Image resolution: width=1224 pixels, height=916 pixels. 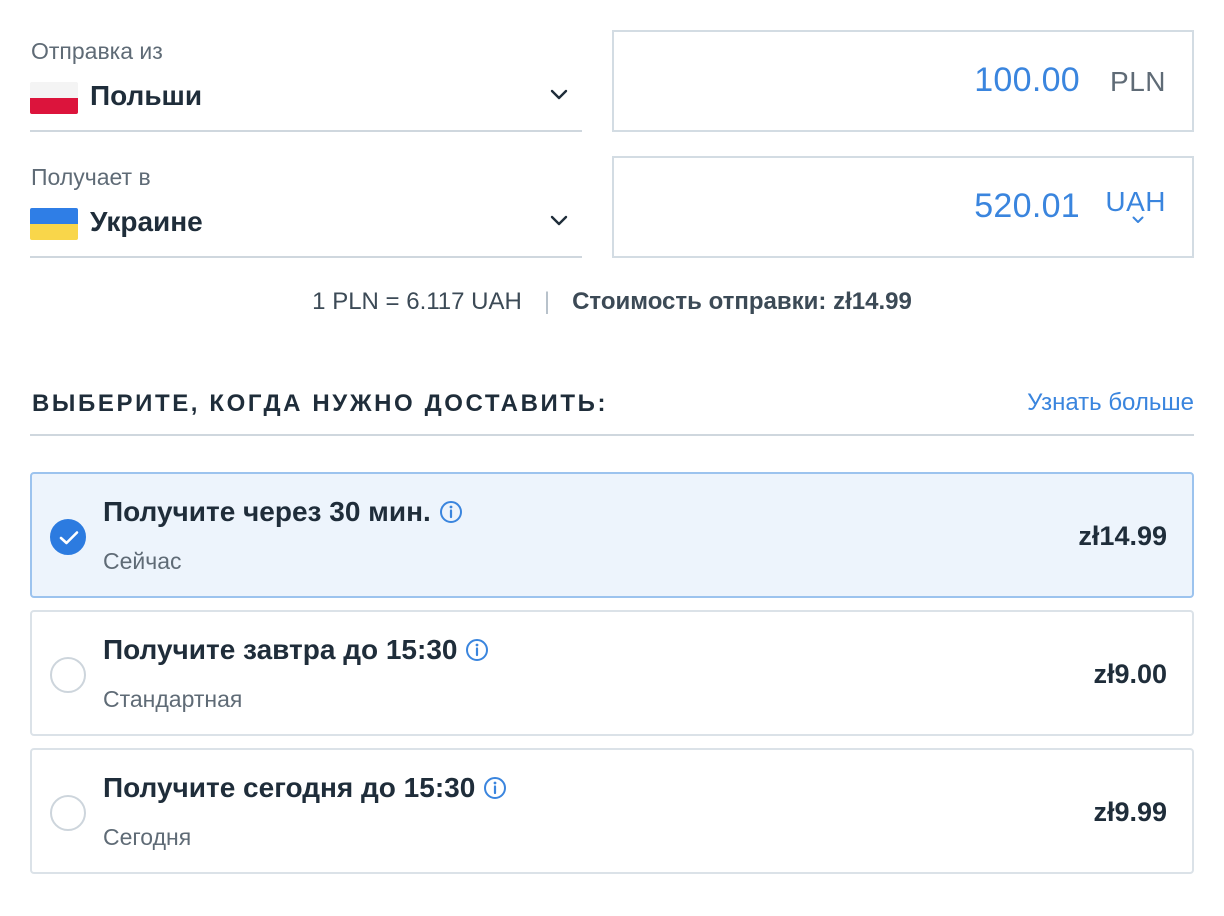 I want to click on receive-country-select: Получает в Украине, so click(x=306, y=207).